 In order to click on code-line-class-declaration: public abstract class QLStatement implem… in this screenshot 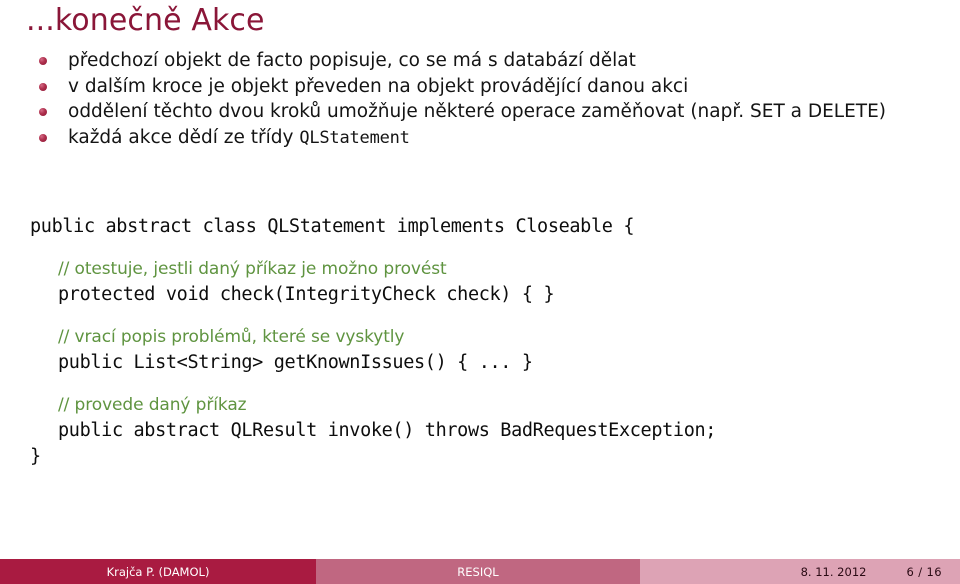, I will do `click(332, 226)`.